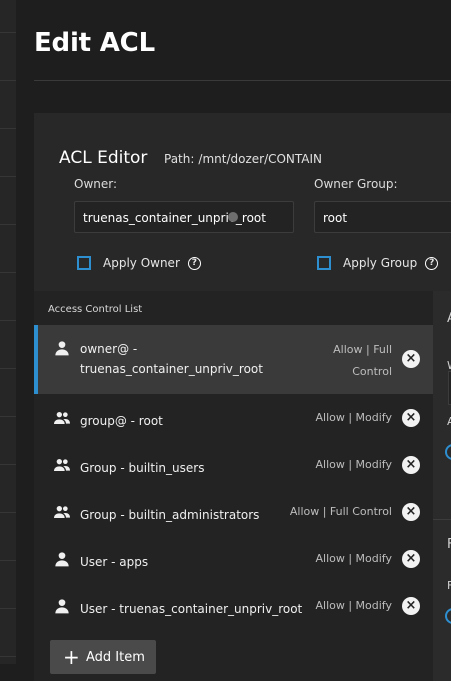  What do you see at coordinates (233, 559) in the screenshot?
I see `acl-item-user-apps: User - apps Allow | Modify ×` at bounding box center [233, 559].